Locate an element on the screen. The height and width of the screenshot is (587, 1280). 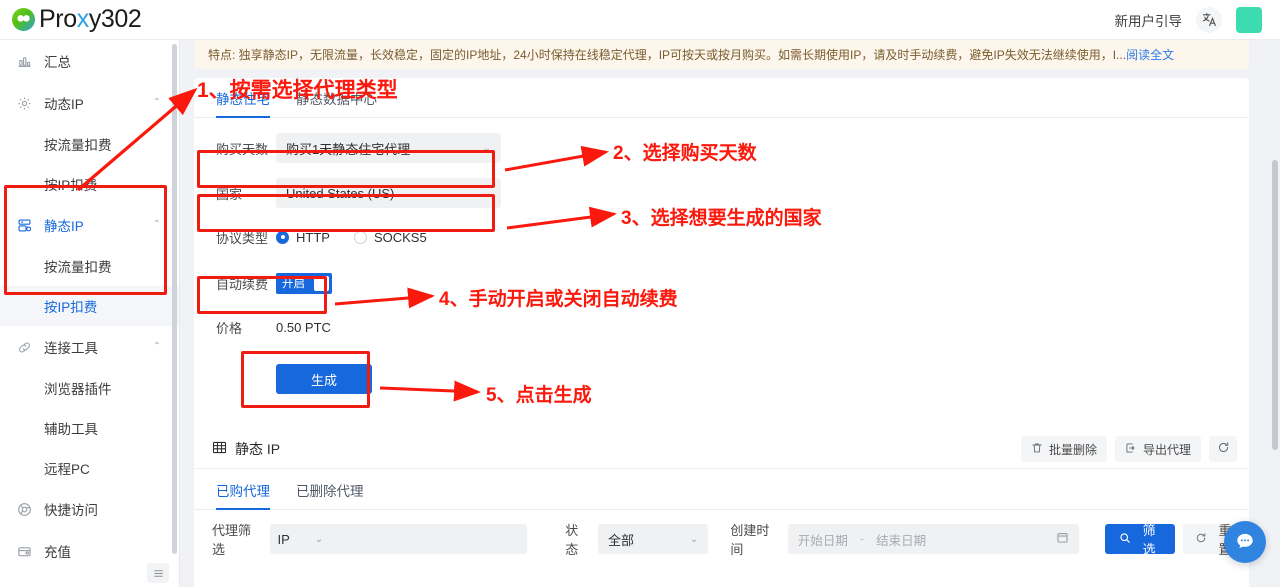
proxy-filter-type-value: IP is located at coordinates (283, 539).